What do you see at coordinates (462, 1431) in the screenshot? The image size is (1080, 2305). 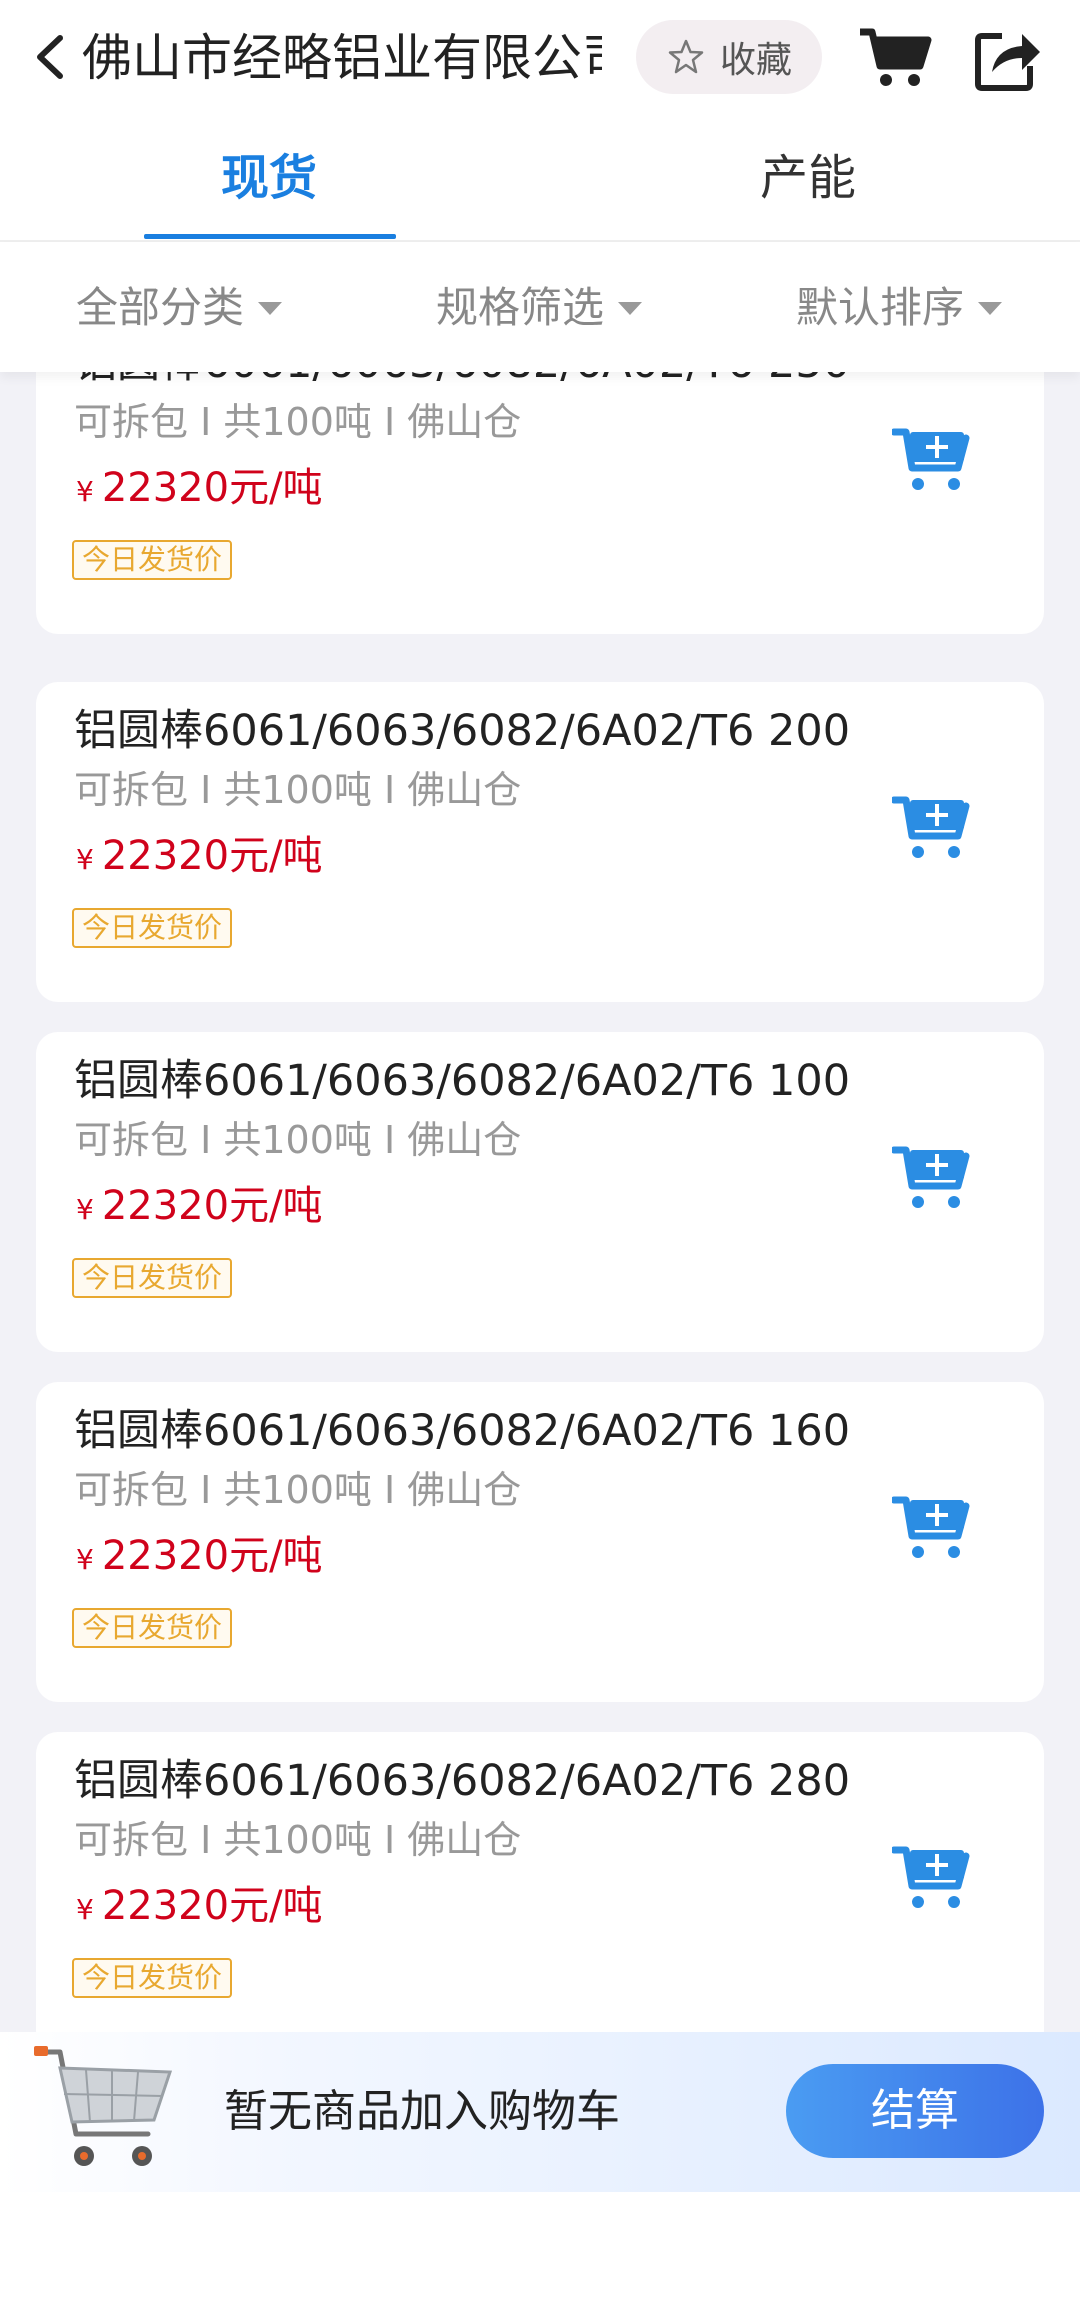 I see `product-name: 铝圆棒6061/6063/6082/6A02/T6 160` at bounding box center [462, 1431].